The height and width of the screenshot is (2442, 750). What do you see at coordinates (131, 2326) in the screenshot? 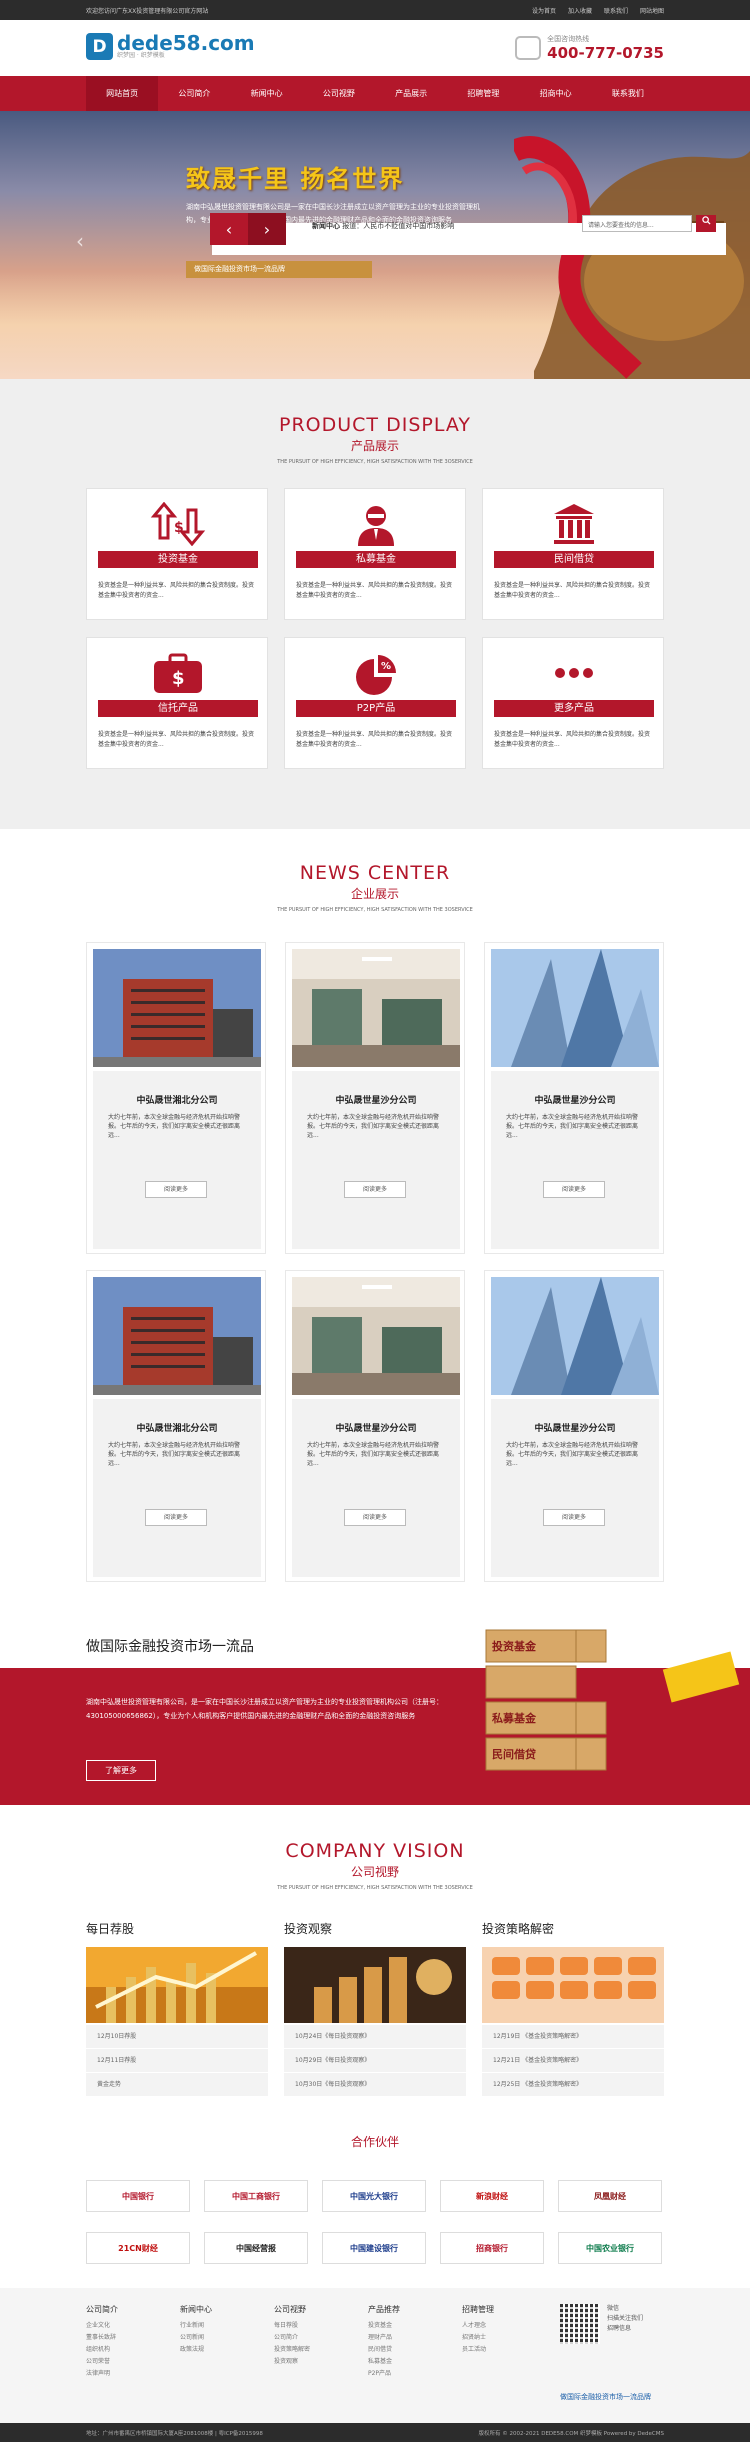
I see `footer-link: 企业文化` at bounding box center [131, 2326].